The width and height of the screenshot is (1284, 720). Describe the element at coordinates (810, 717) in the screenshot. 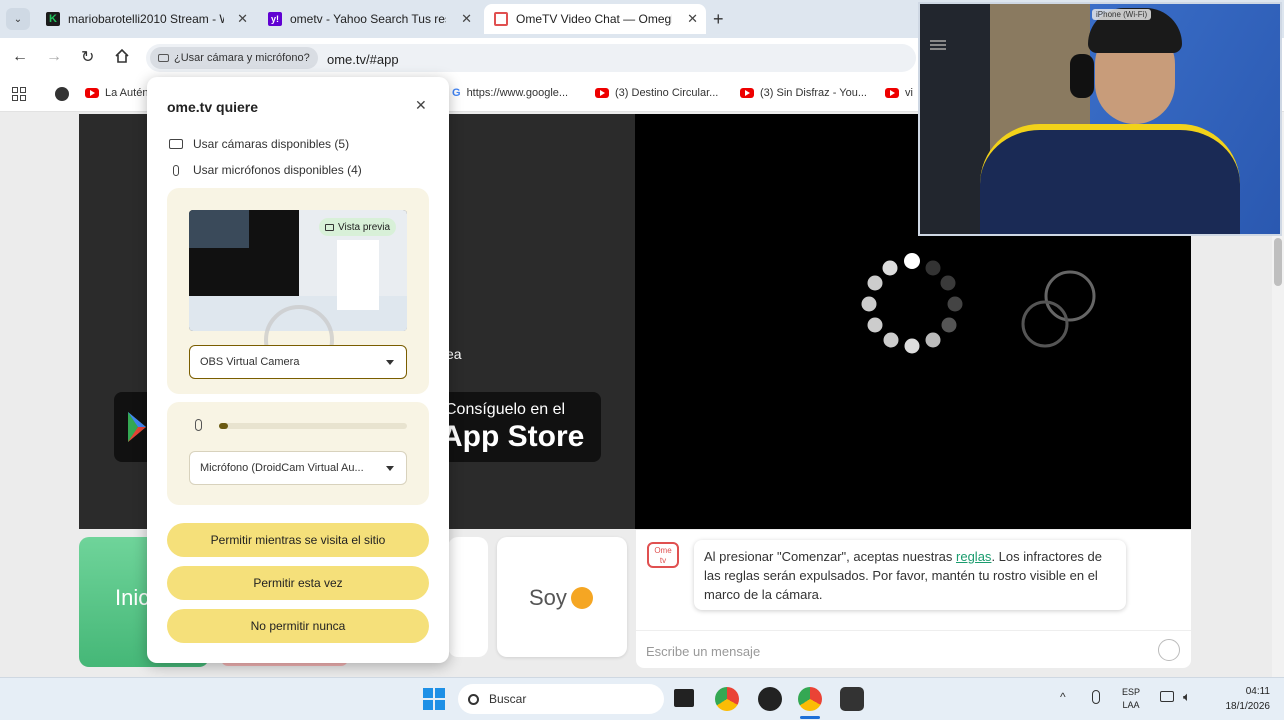

I see `active-app-indicator` at that location.